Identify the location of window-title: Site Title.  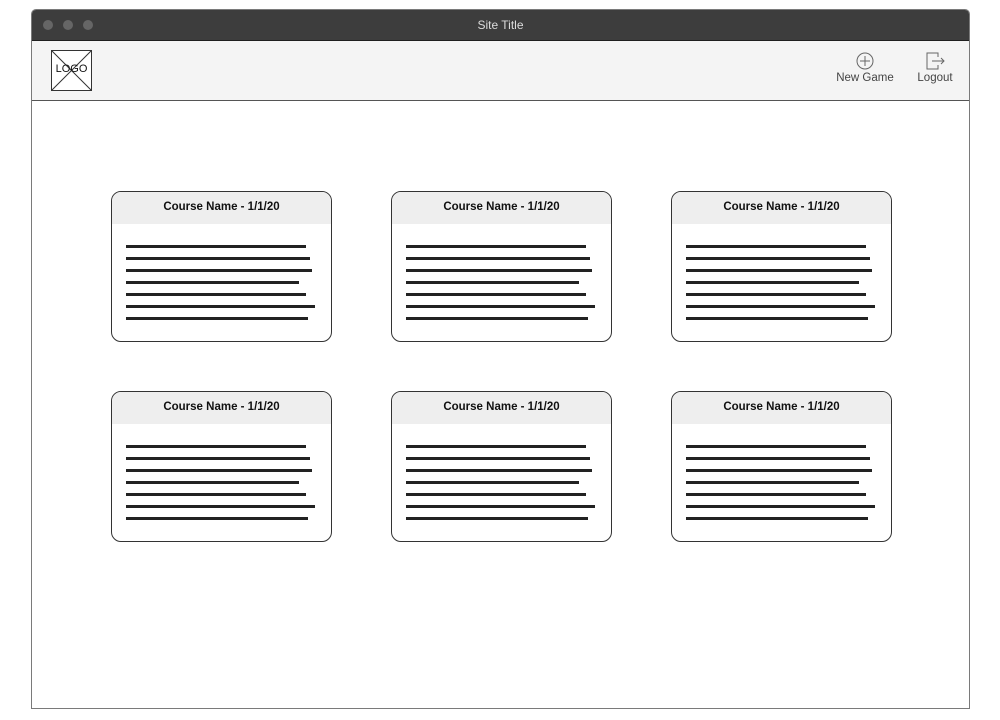
(500, 25).